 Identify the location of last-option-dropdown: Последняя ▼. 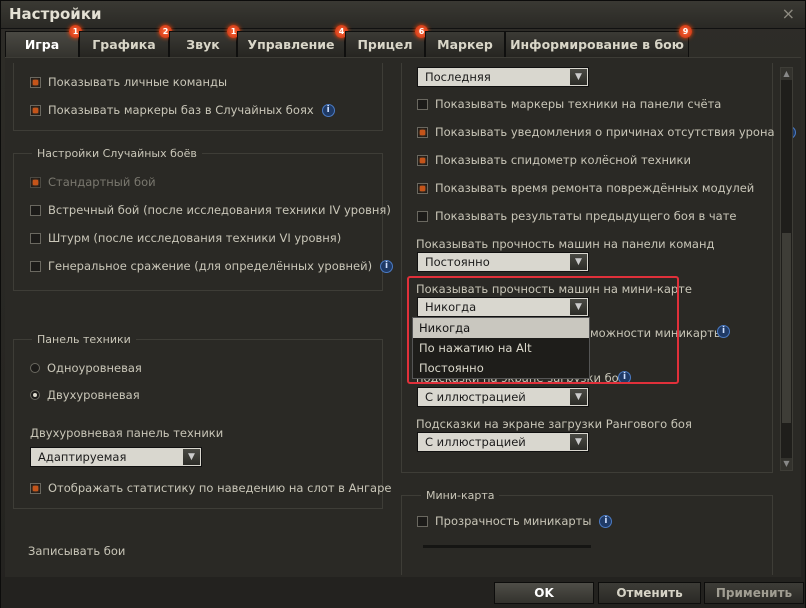
(503, 77).